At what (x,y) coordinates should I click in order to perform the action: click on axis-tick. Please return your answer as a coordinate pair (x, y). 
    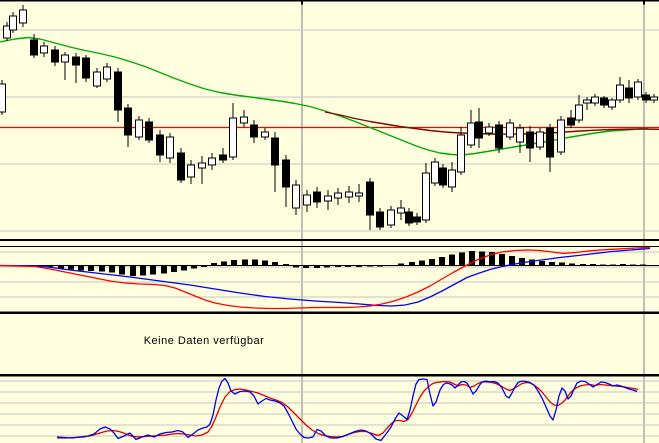
    Looking at the image, I should click on (644, 2).